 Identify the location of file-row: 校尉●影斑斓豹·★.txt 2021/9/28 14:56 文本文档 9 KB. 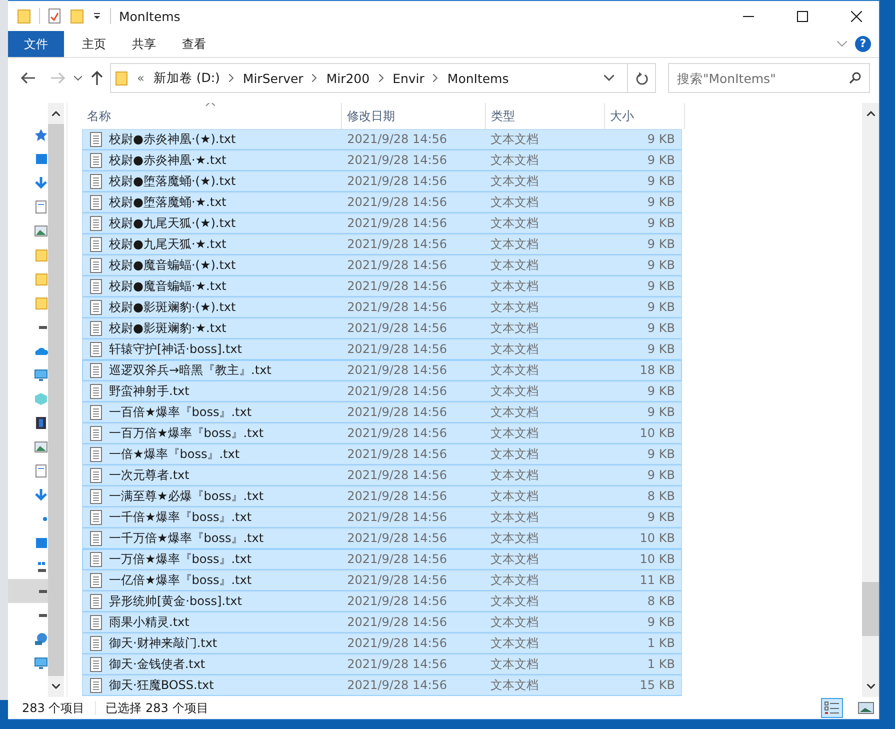
(382, 328).